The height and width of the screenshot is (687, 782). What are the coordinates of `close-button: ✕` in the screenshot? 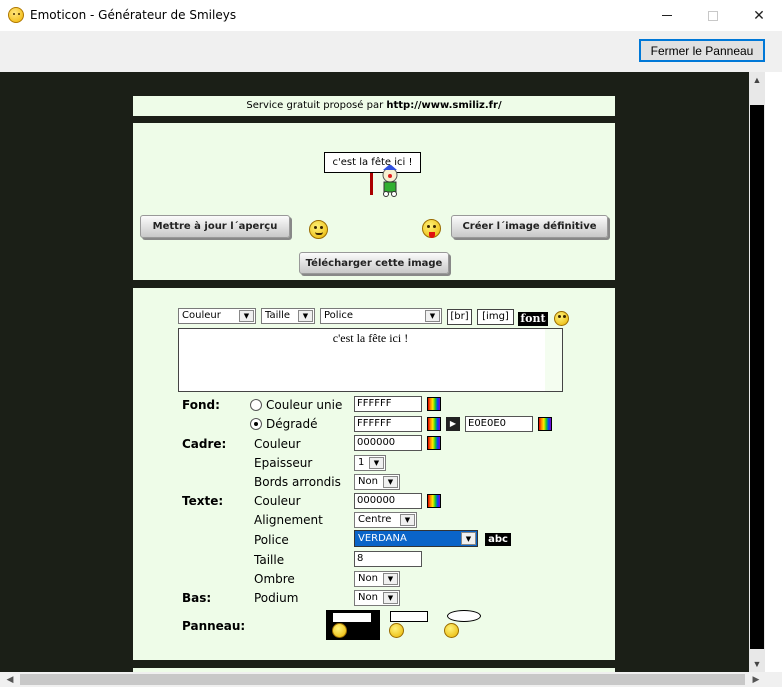 It's located at (759, 15).